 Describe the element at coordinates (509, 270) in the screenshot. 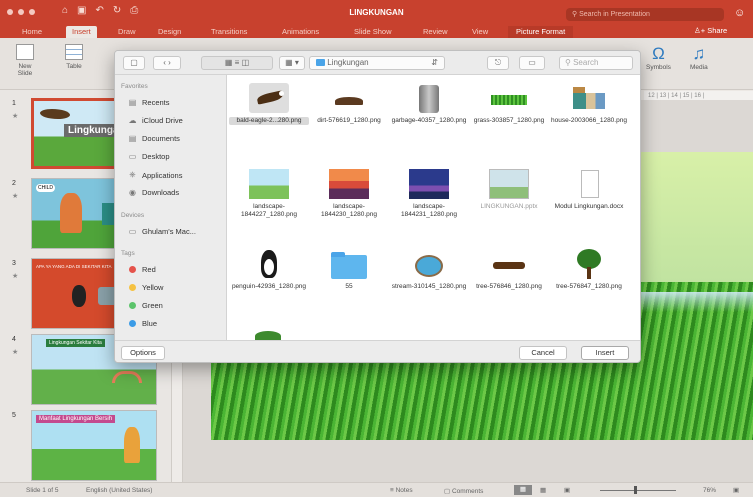

I see `file-item: tree-576846_1280.png` at that location.